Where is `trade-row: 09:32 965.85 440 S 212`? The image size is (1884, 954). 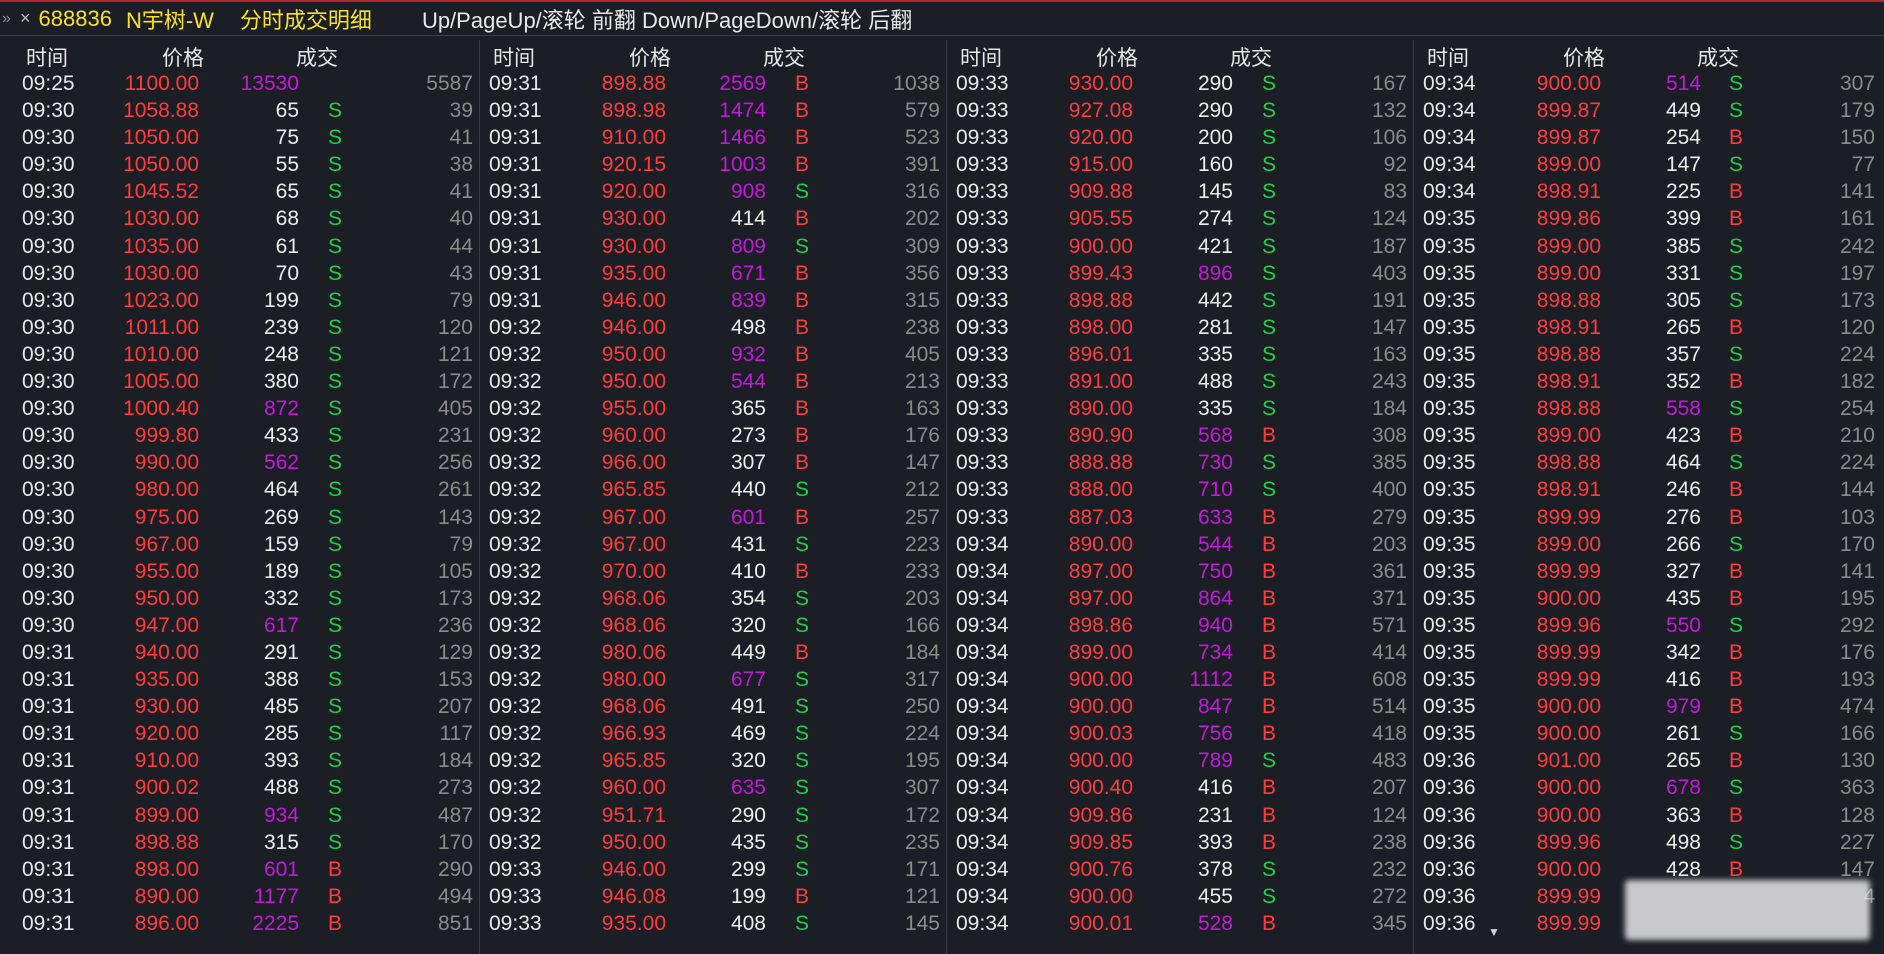 trade-row: 09:32 965.85 440 S 212 is located at coordinates (713, 489).